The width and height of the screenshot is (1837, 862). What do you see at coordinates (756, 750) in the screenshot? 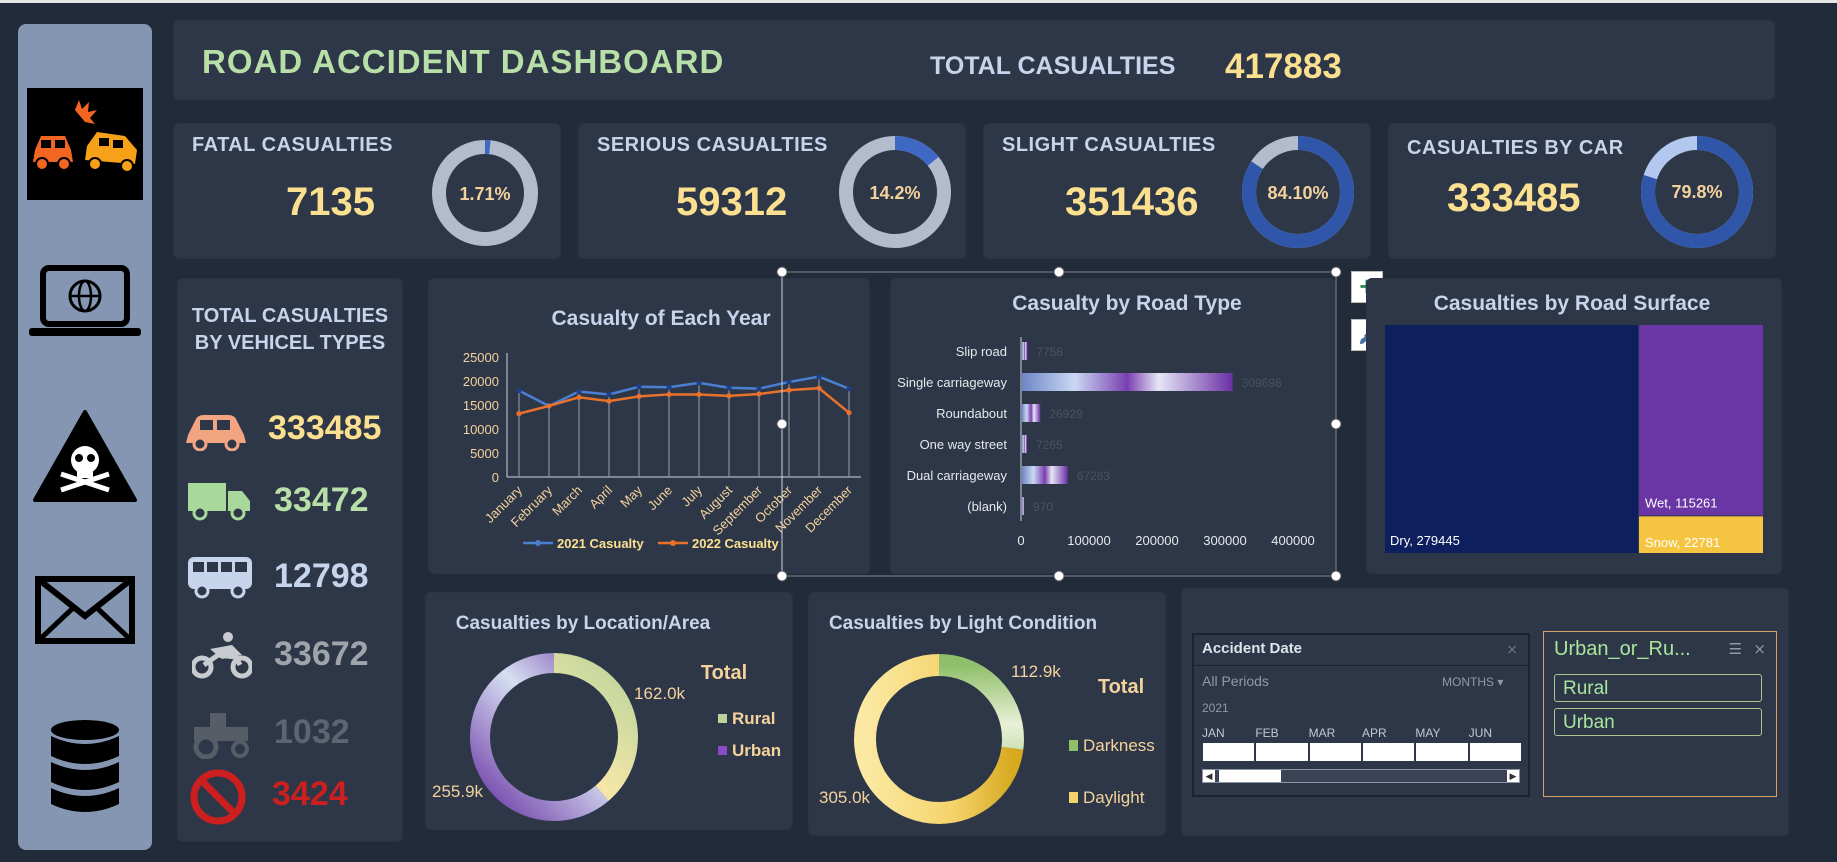
I see `legend-label: Urban` at bounding box center [756, 750].